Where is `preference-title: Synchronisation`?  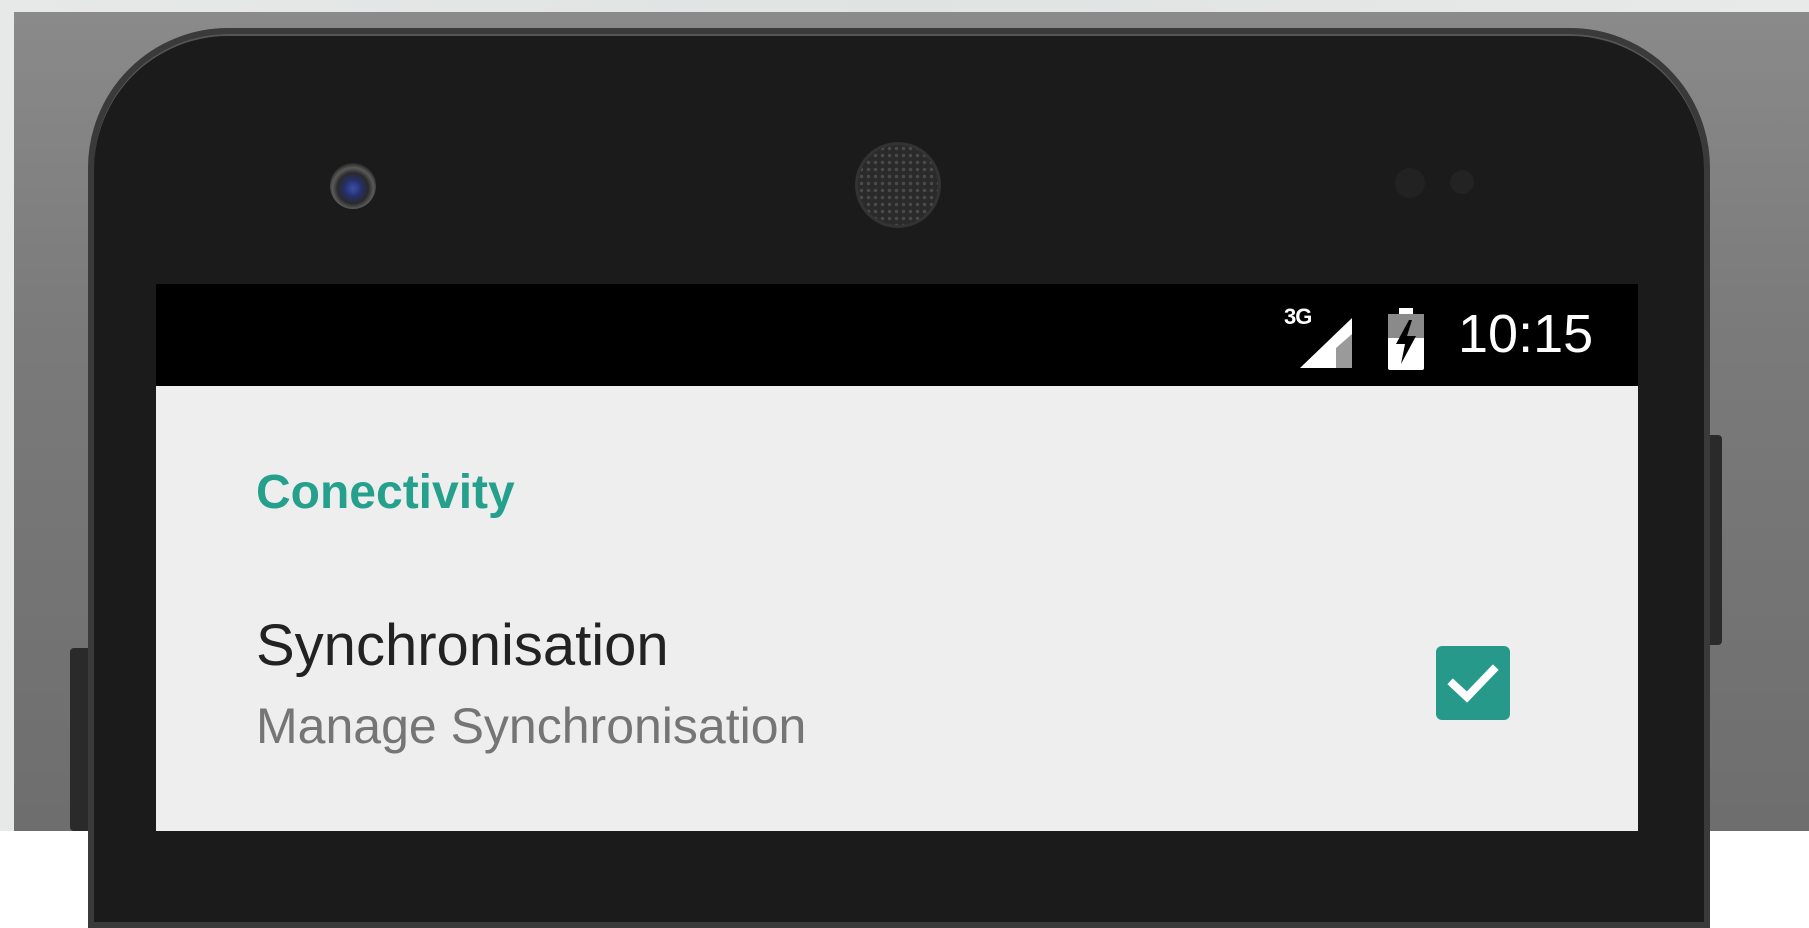
preference-title: Synchronisation is located at coordinates (462, 646).